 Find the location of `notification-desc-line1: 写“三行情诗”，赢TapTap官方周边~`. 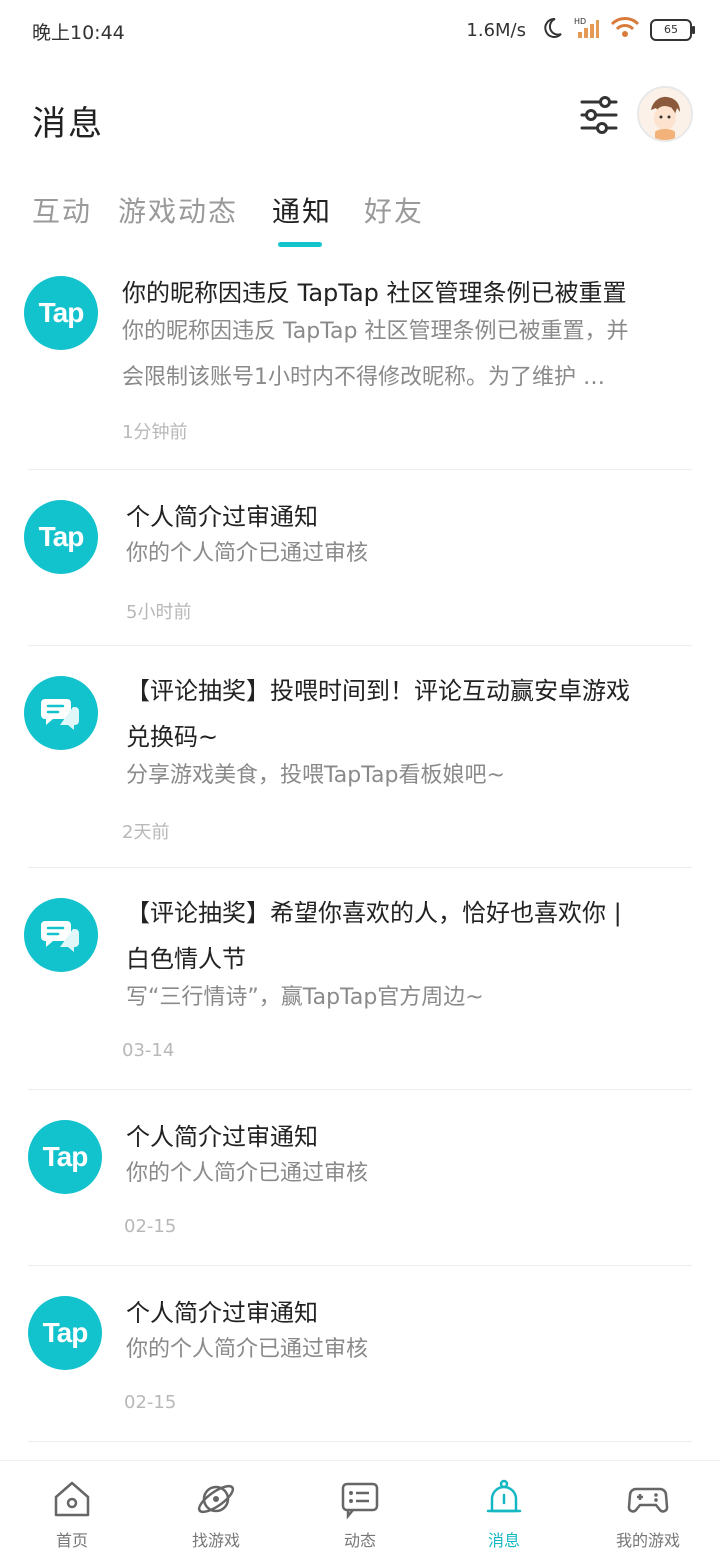

notification-desc-line1: 写“三行情诗”，赢TapTap官方周边~ is located at coordinates (305, 997).